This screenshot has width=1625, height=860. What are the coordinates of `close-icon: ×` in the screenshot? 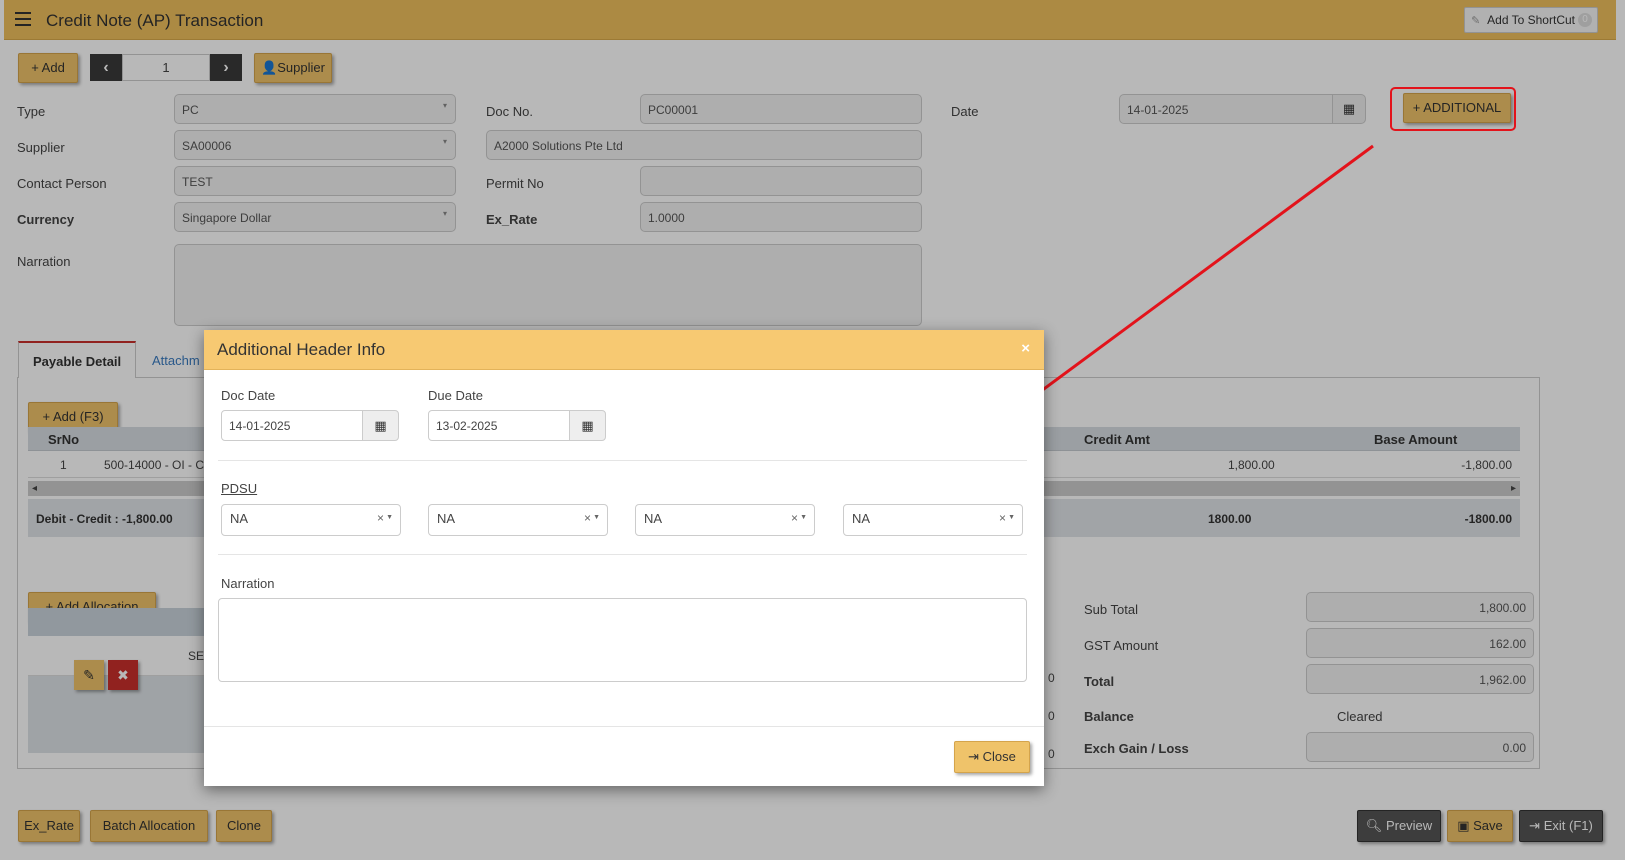 It's located at (1025, 348).